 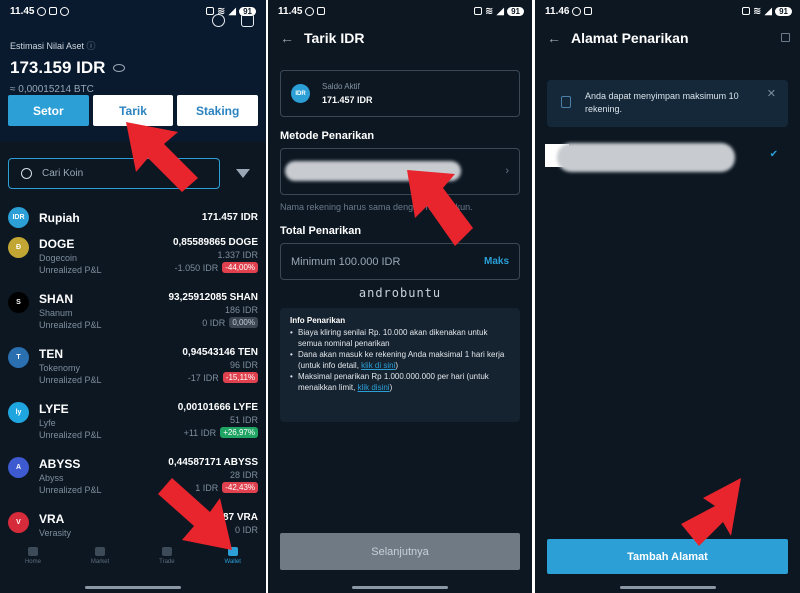 What do you see at coordinates (48, 110) in the screenshot?
I see `deposit-button: Setor` at bounding box center [48, 110].